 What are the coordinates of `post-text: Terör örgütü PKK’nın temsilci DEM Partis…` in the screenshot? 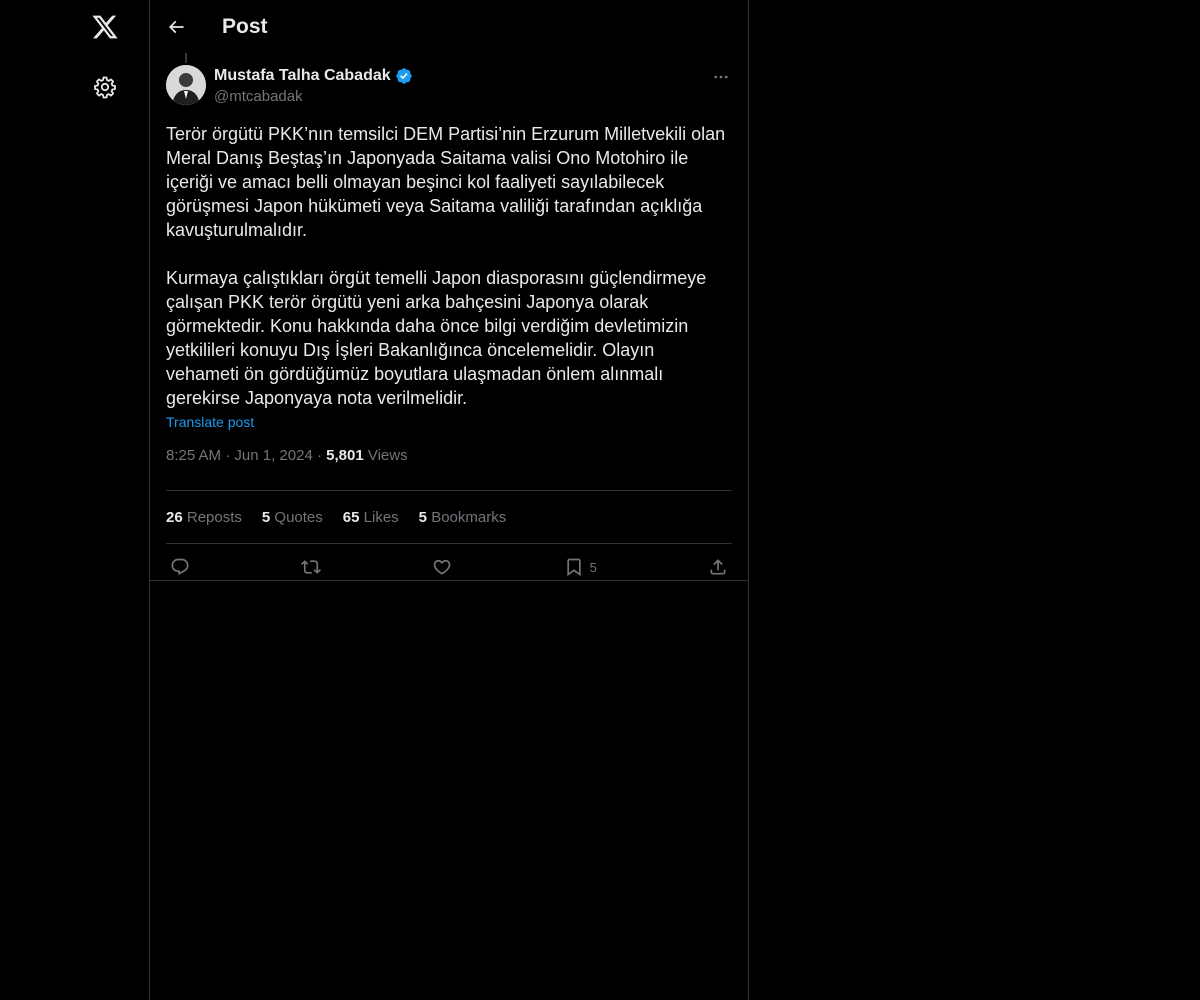 It's located at (446, 266).